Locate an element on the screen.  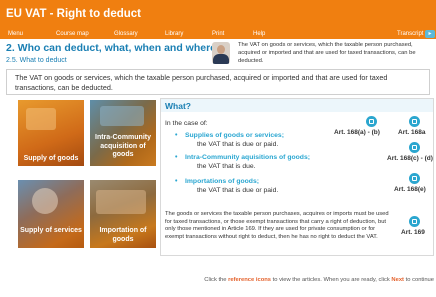
tile-label: Importation of goods is located at coordinates (123, 235).